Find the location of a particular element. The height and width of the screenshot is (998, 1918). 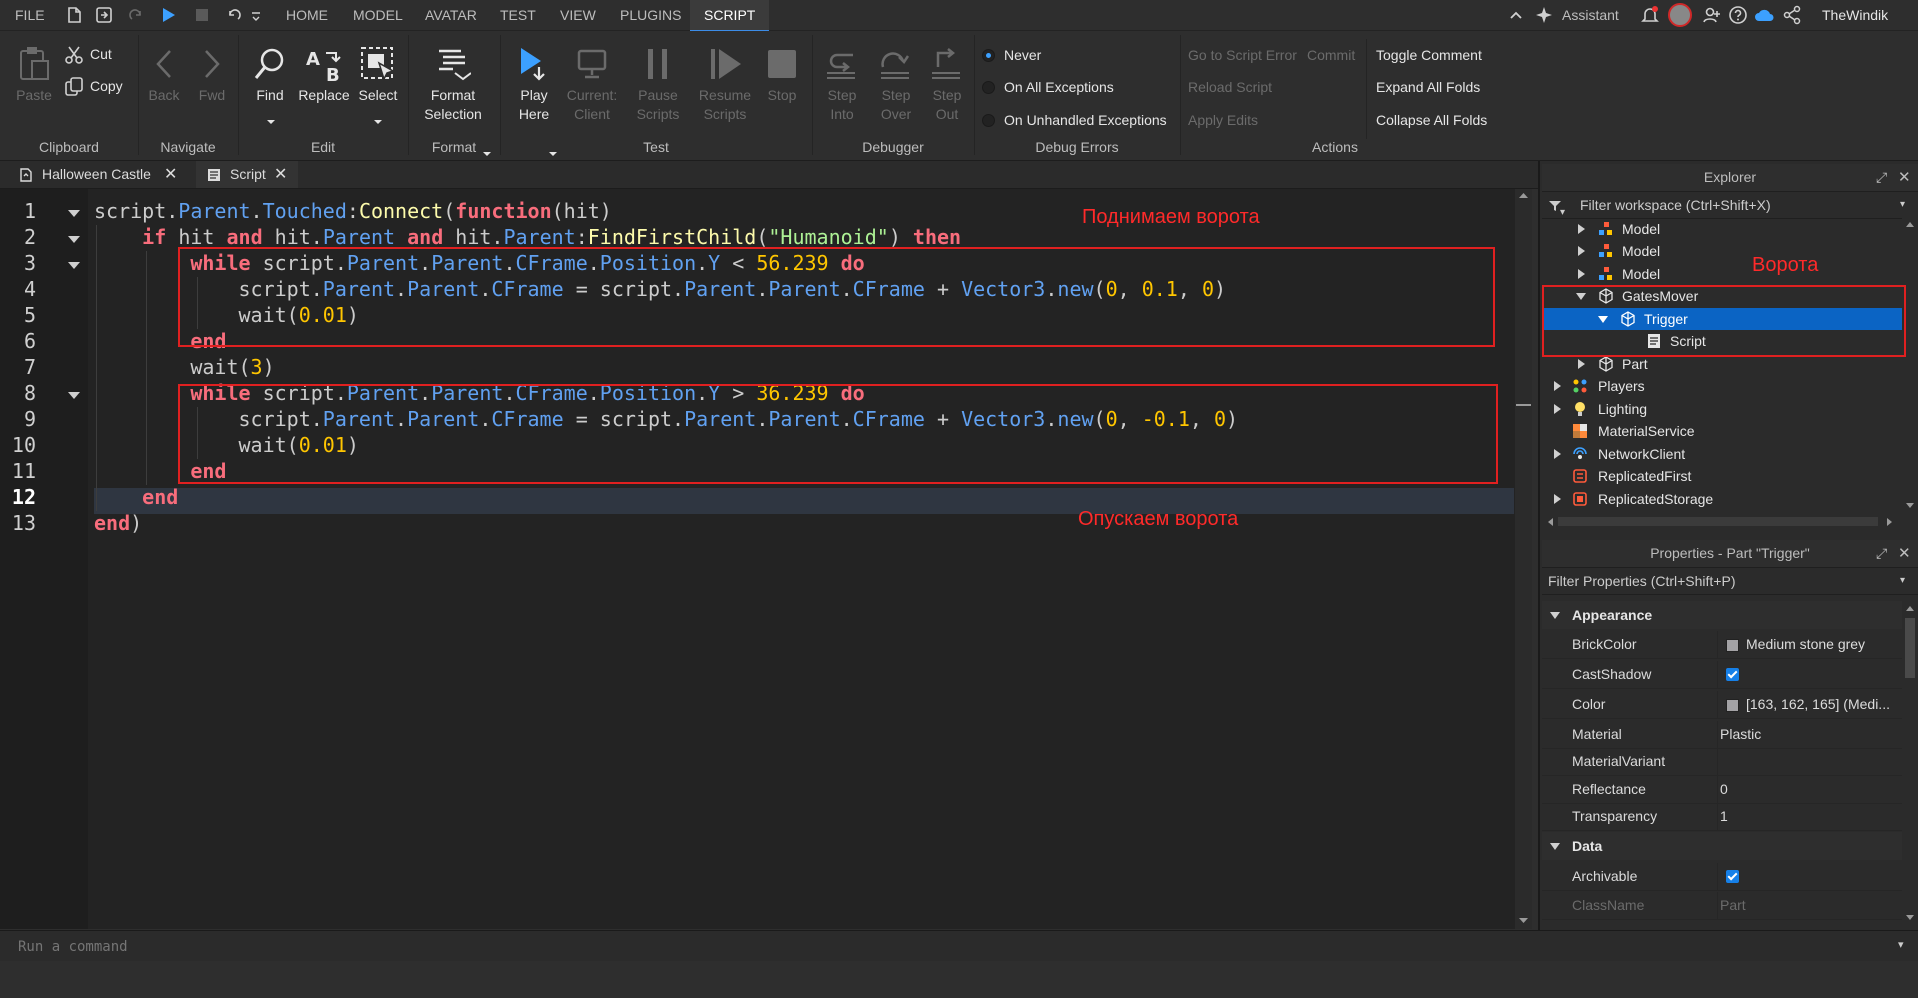

play-here-button: Play Here is located at coordinates (534, 84).